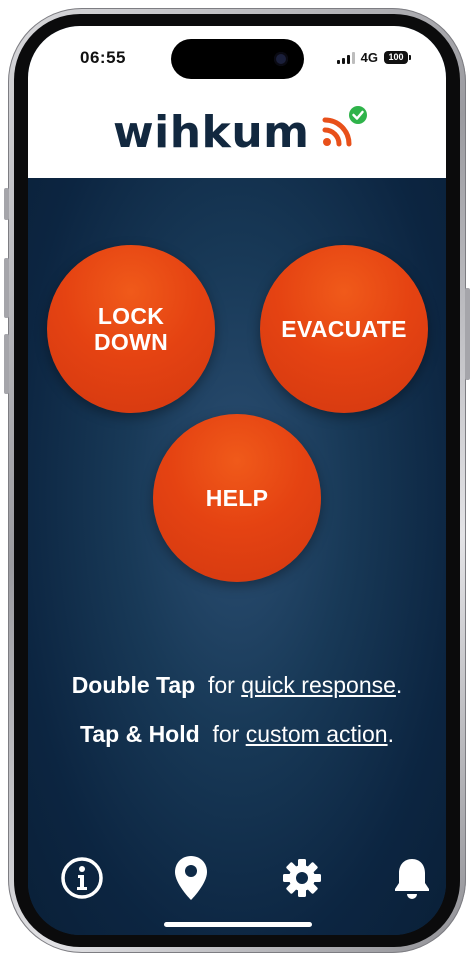  I want to click on signal-icon, so click(345, 57).